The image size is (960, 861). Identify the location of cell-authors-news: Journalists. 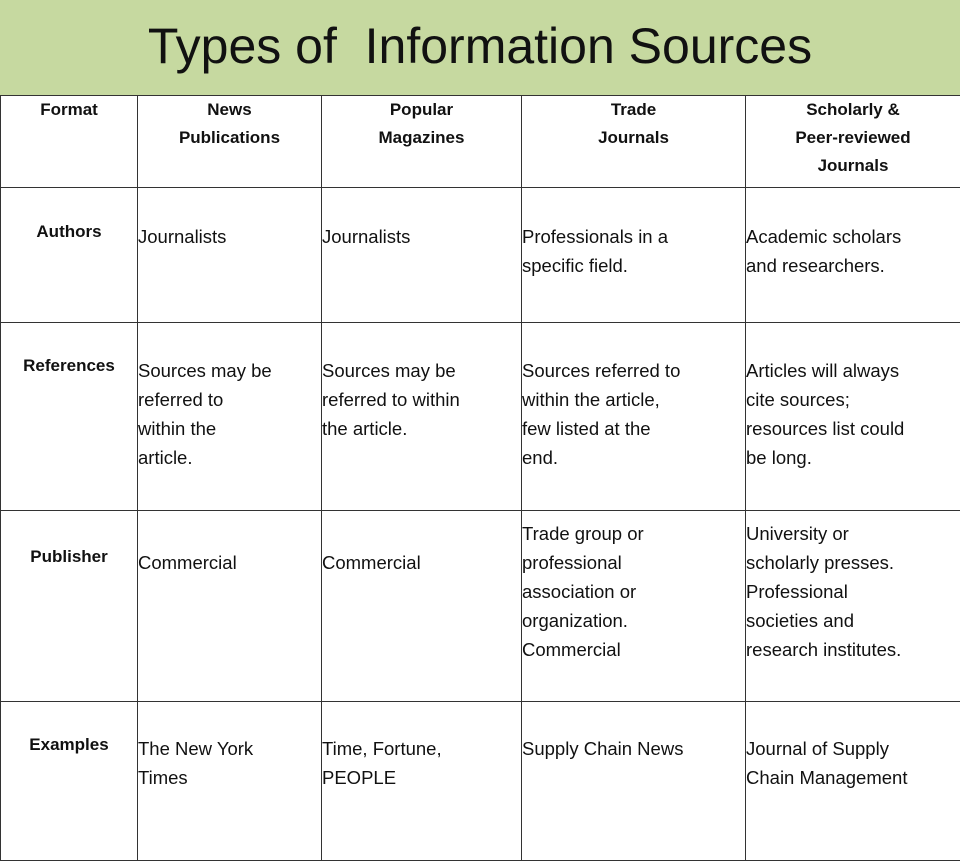
(230, 255).